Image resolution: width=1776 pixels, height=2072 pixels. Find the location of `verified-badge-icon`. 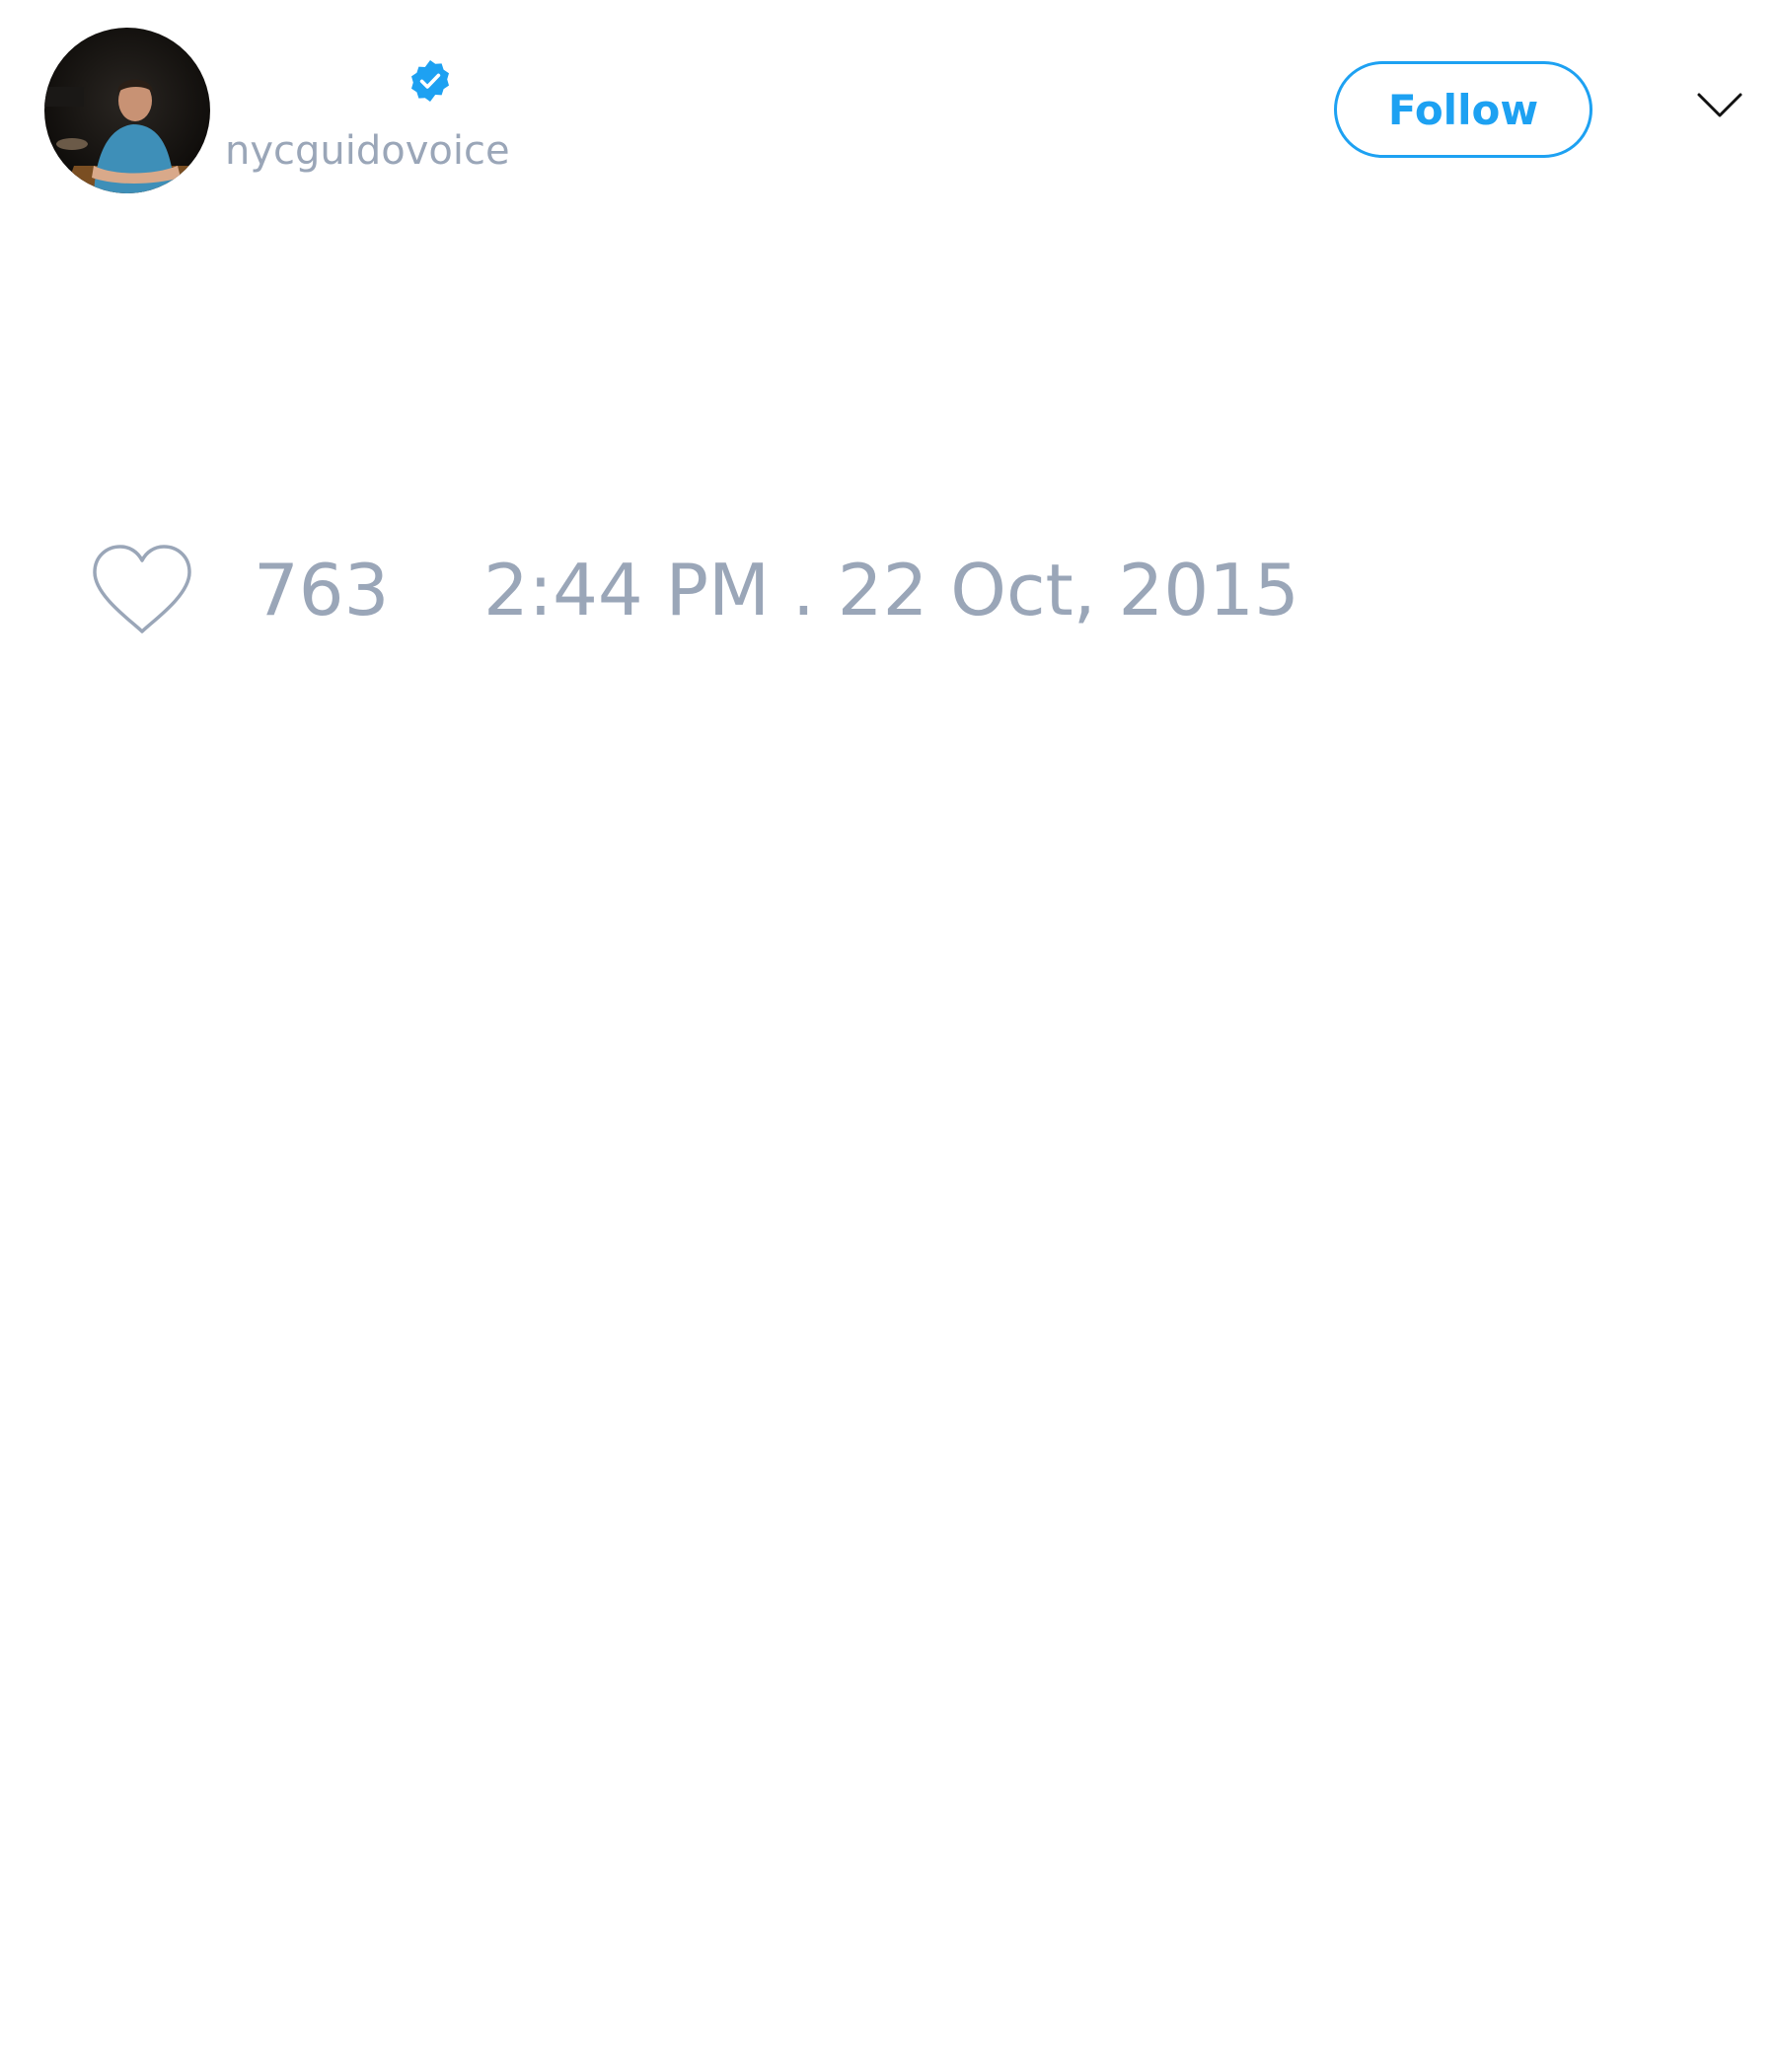

verified-badge-icon is located at coordinates (431, 81).